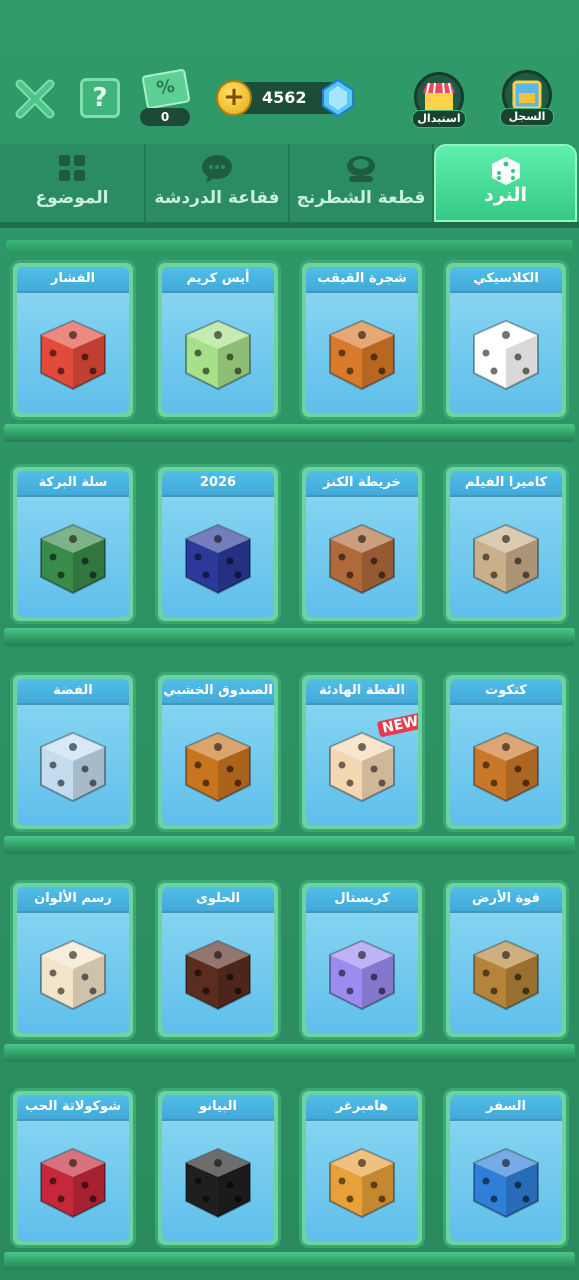 This screenshot has width=579, height=1280. I want to click on tab-label: قطعة الشطرنج, so click(361, 198).